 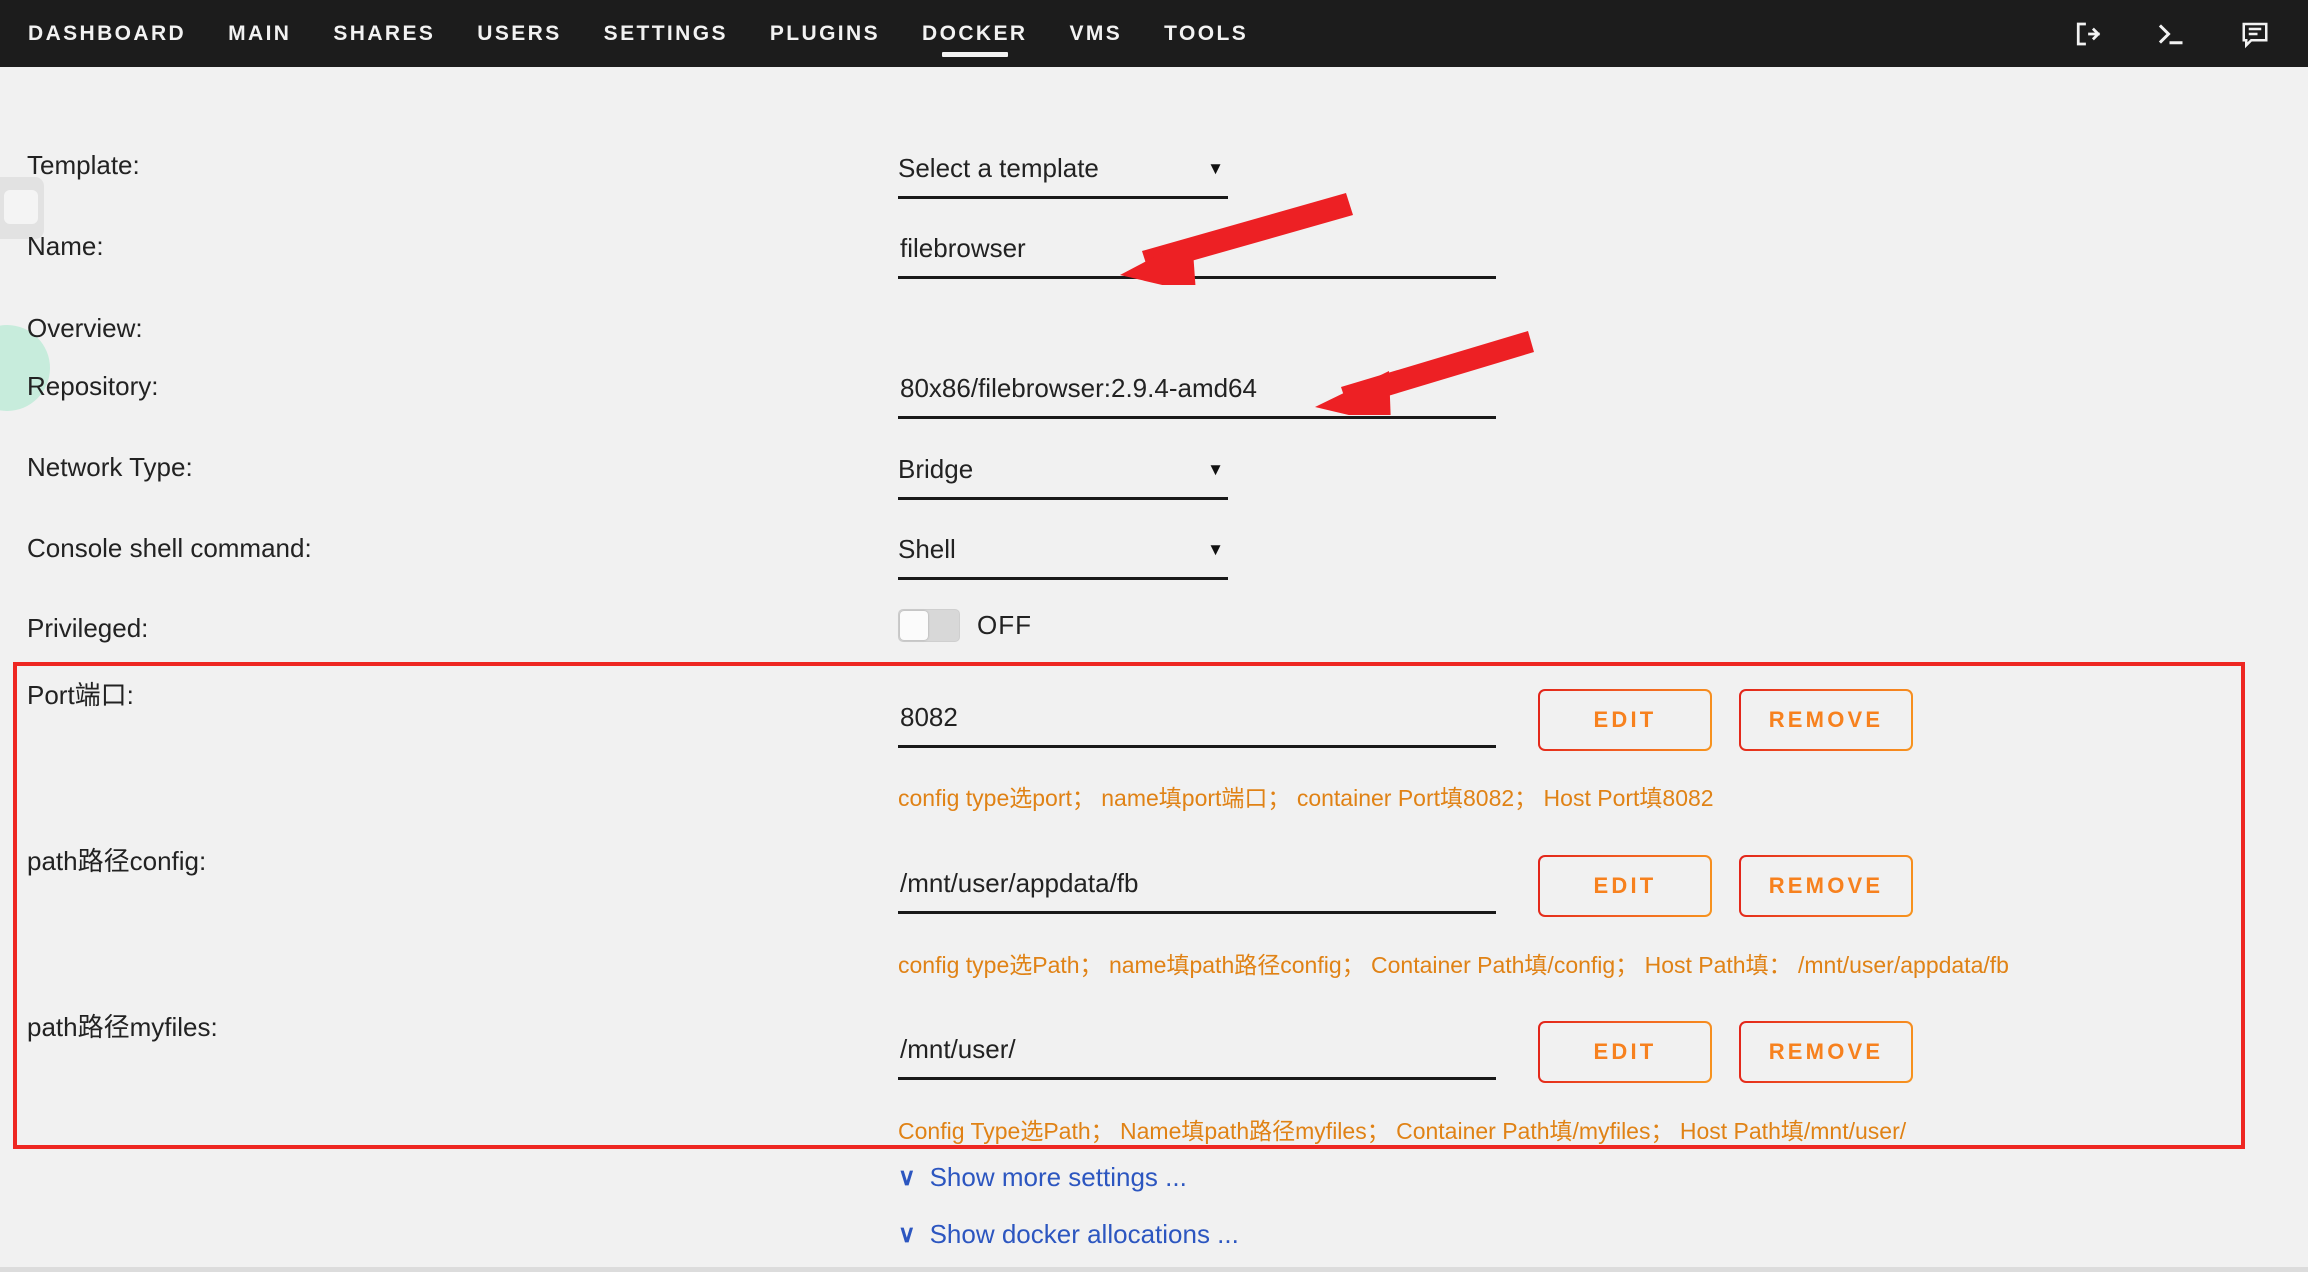 I want to click on entry-value-path-myfiles: /mnt/user/, so click(x=1197, y=1057).